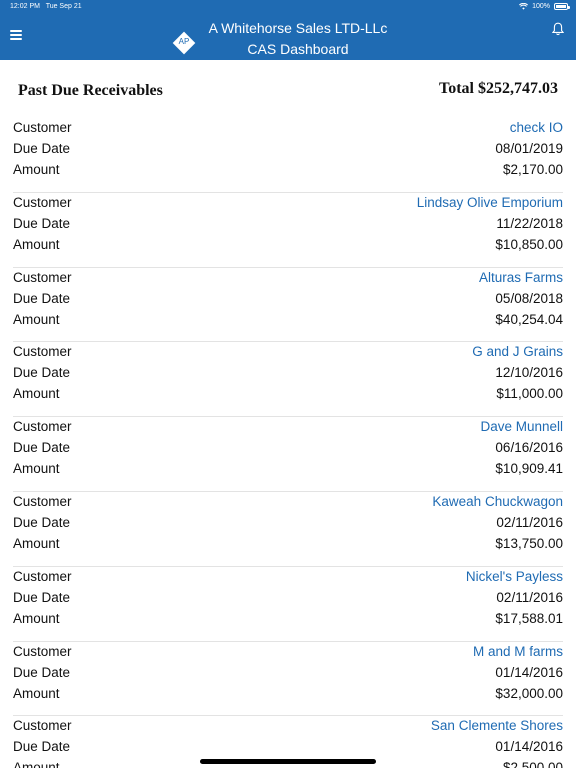 The height and width of the screenshot is (768, 576). Describe the element at coordinates (518, 651) in the screenshot. I see `customer-link: M and M farms` at that location.